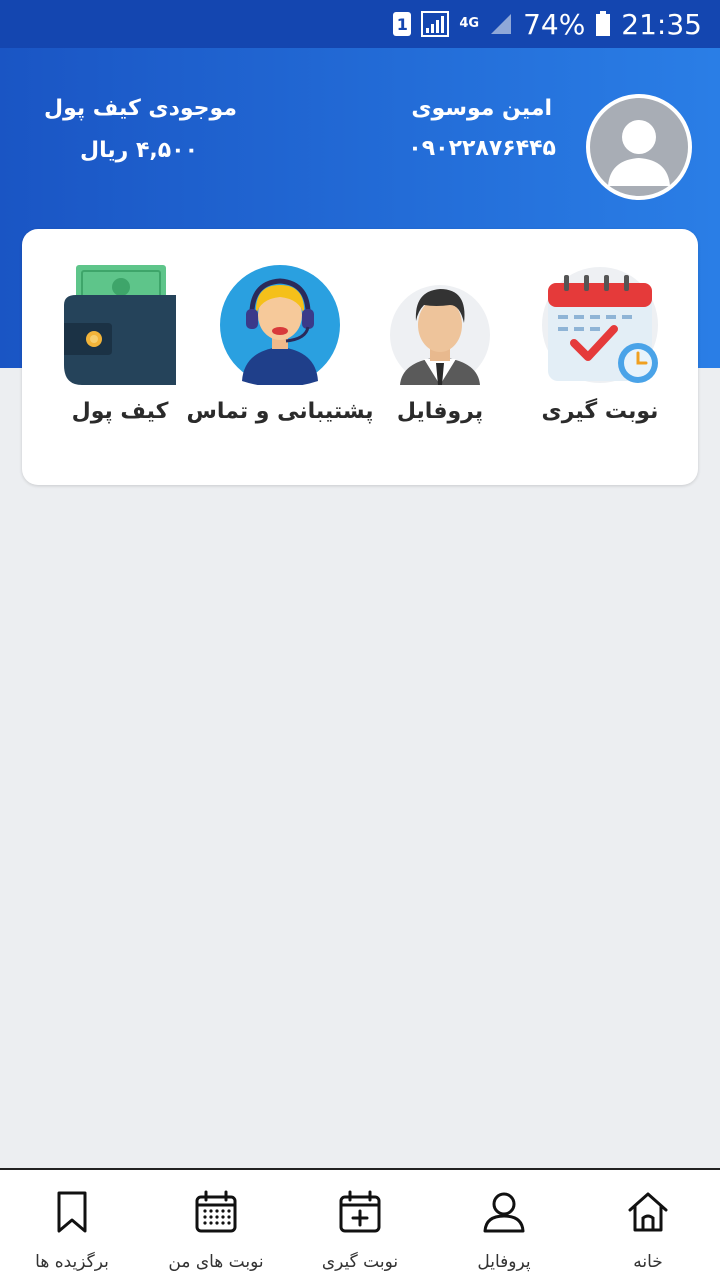 This screenshot has width=720, height=1282. I want to click on service-tile-profile: پروفایل, so click(440, 355).